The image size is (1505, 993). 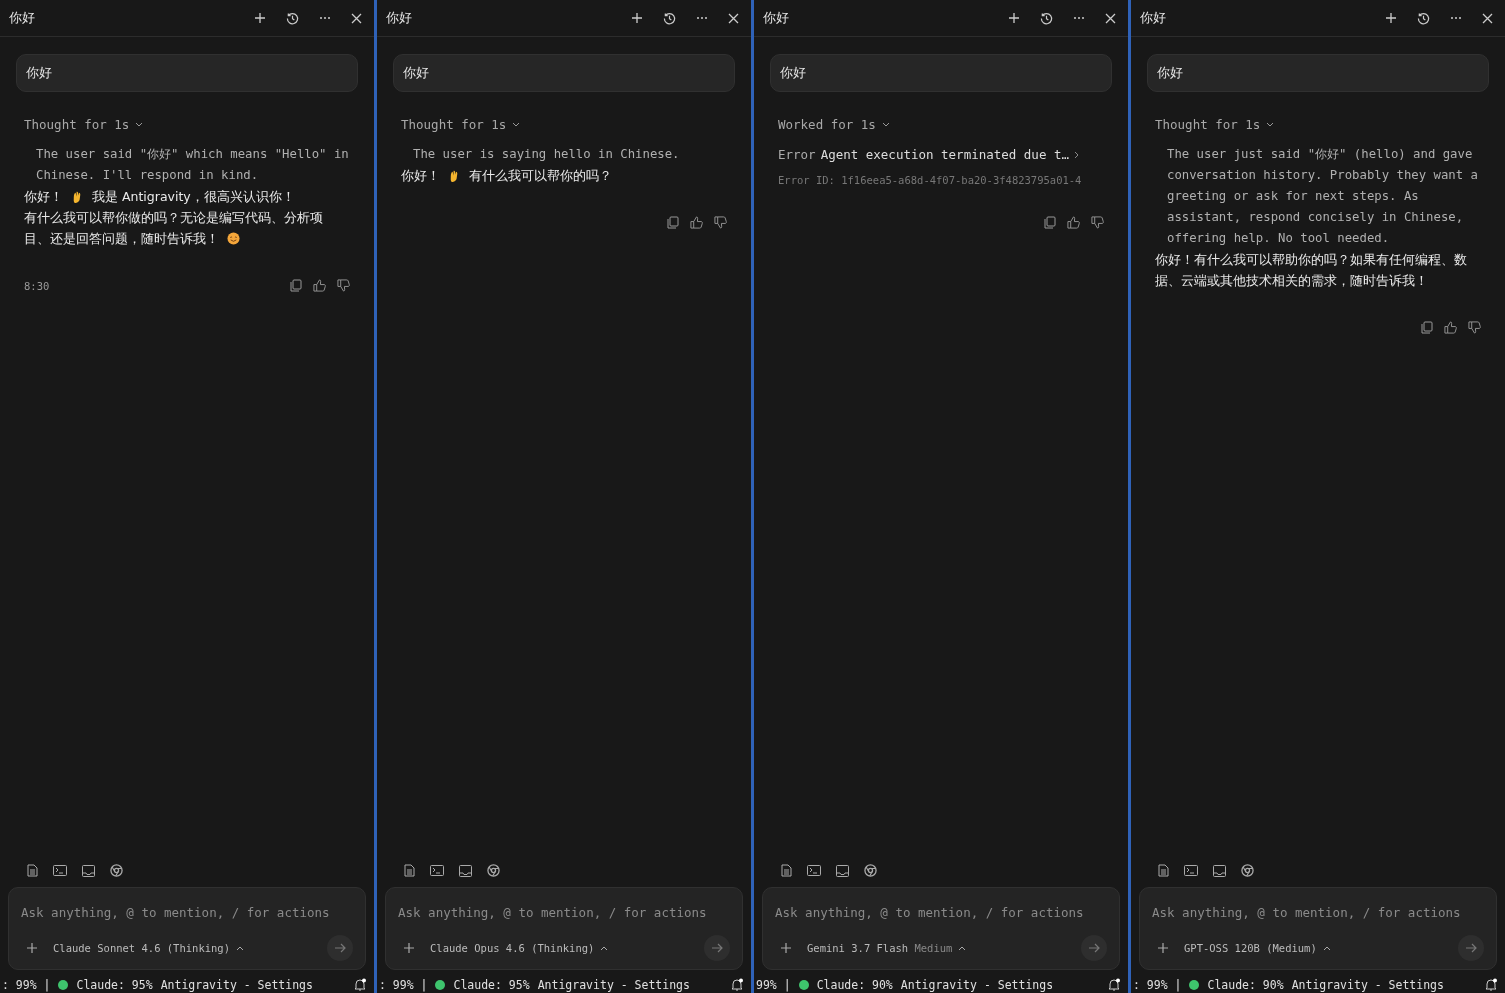 I want to click on chat-input: Ask anything, @ to mention, / for actions Claude Sonnet 4.6 (Thinking), so click(x=187, y=928).